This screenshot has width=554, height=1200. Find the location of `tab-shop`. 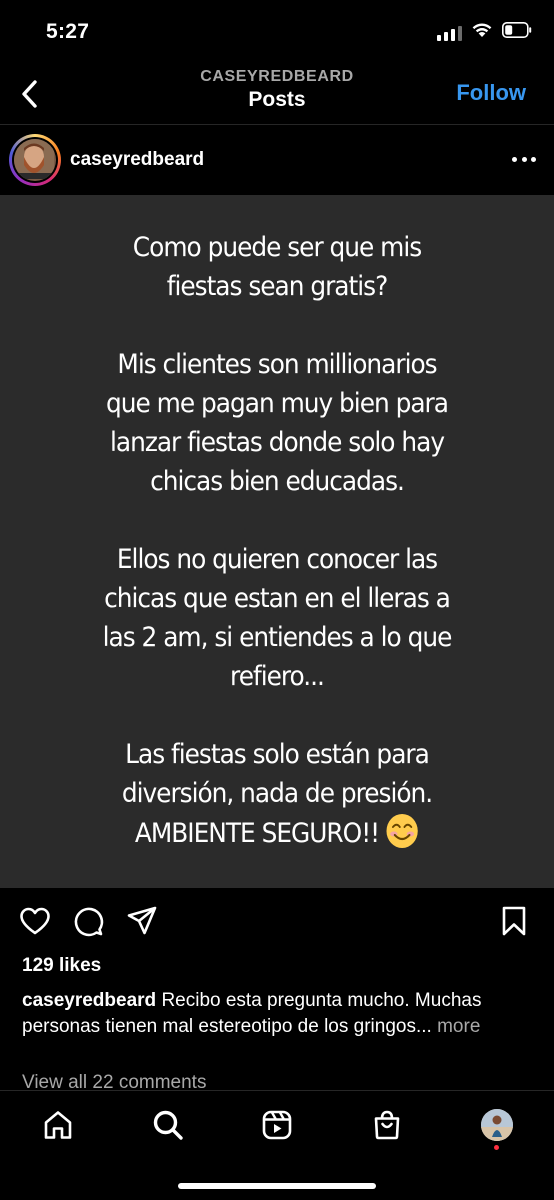

tab-shop is located at coordinates (387, 1125).